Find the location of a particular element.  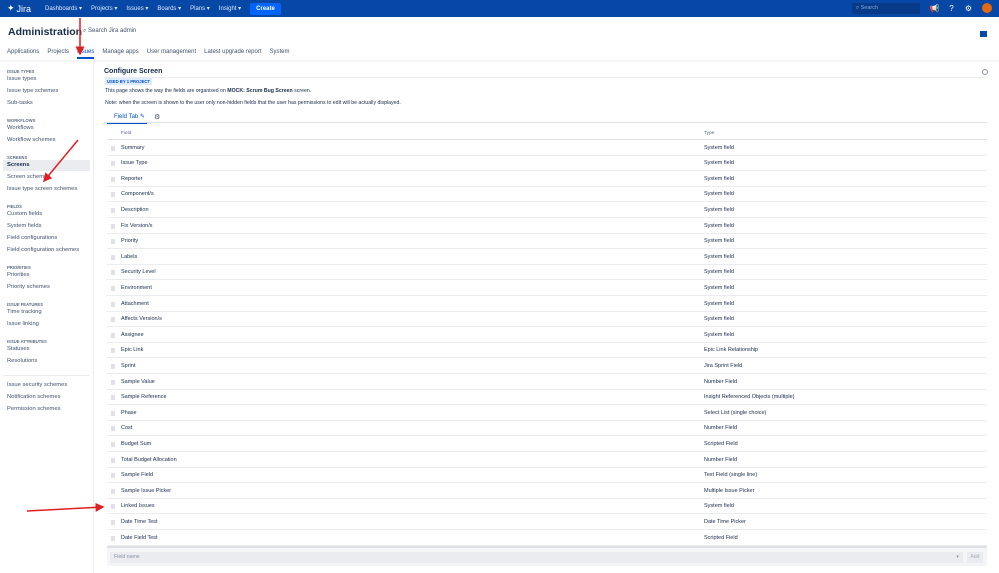

add-button: Add is located at coordinates (975, 557).